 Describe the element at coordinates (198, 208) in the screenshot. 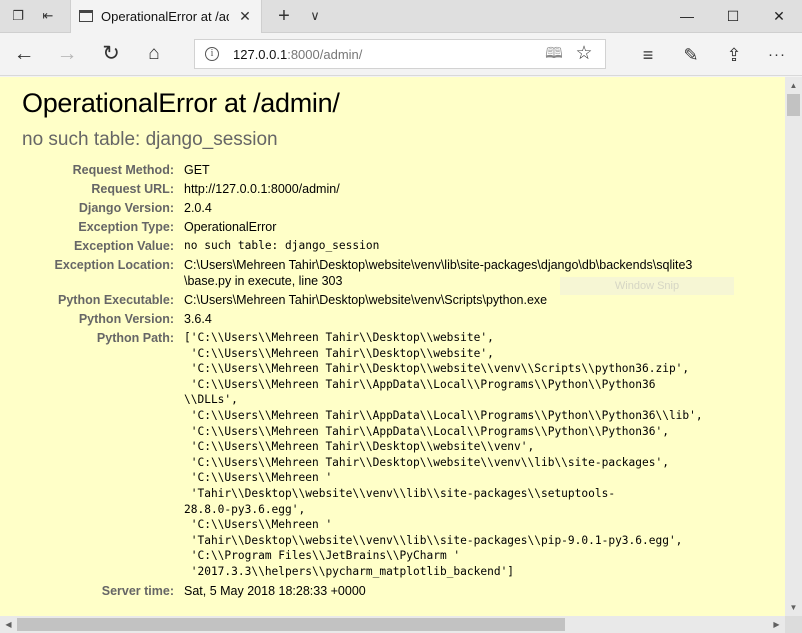

I see `meta-value: 2.0.4` at that location.